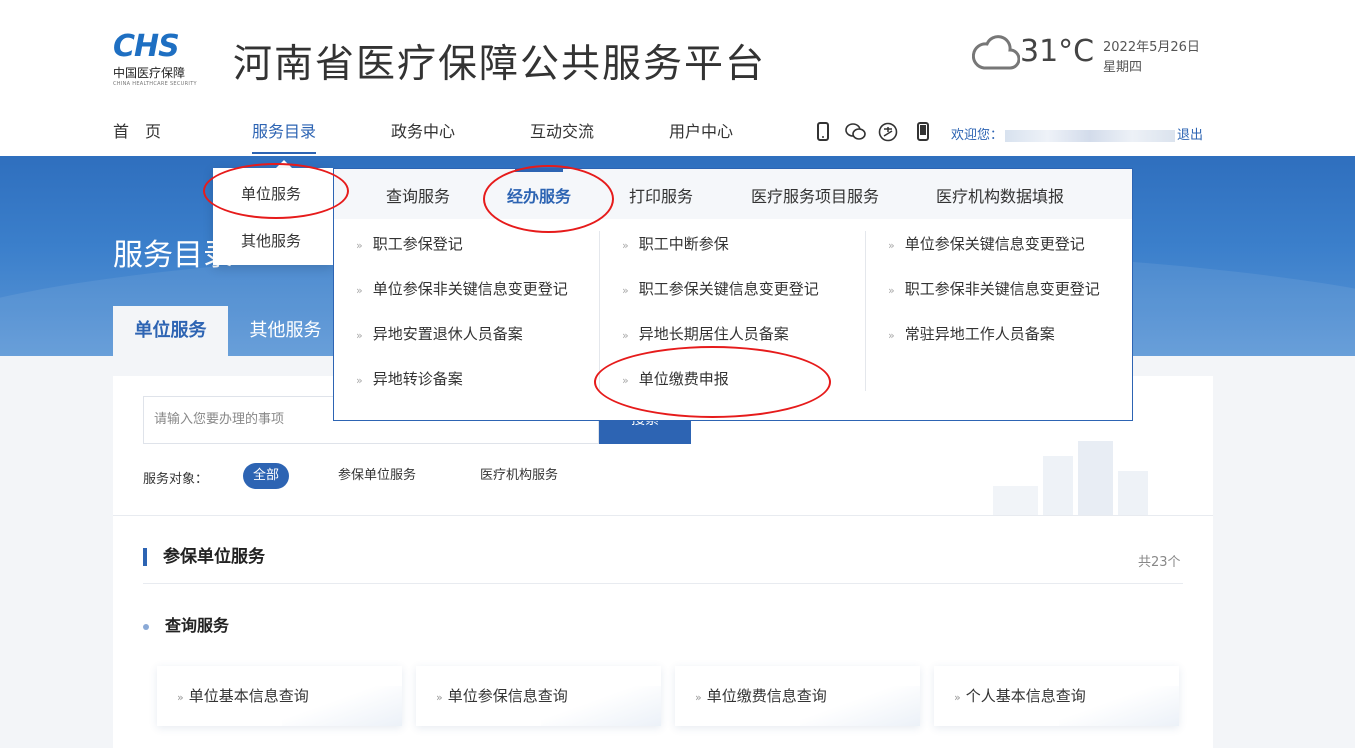 The height and width of the screenshot is (748, 1355). I want to click on dropdown-category-other: 其他服务, so click(273, 241).